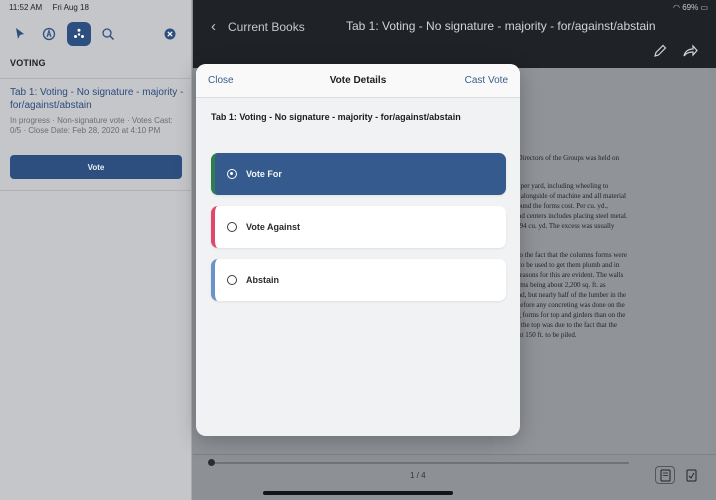  Describe the element at coordinates (213, 26) in the screenshot. I see `chevron-left-icon: ‹` at that location.